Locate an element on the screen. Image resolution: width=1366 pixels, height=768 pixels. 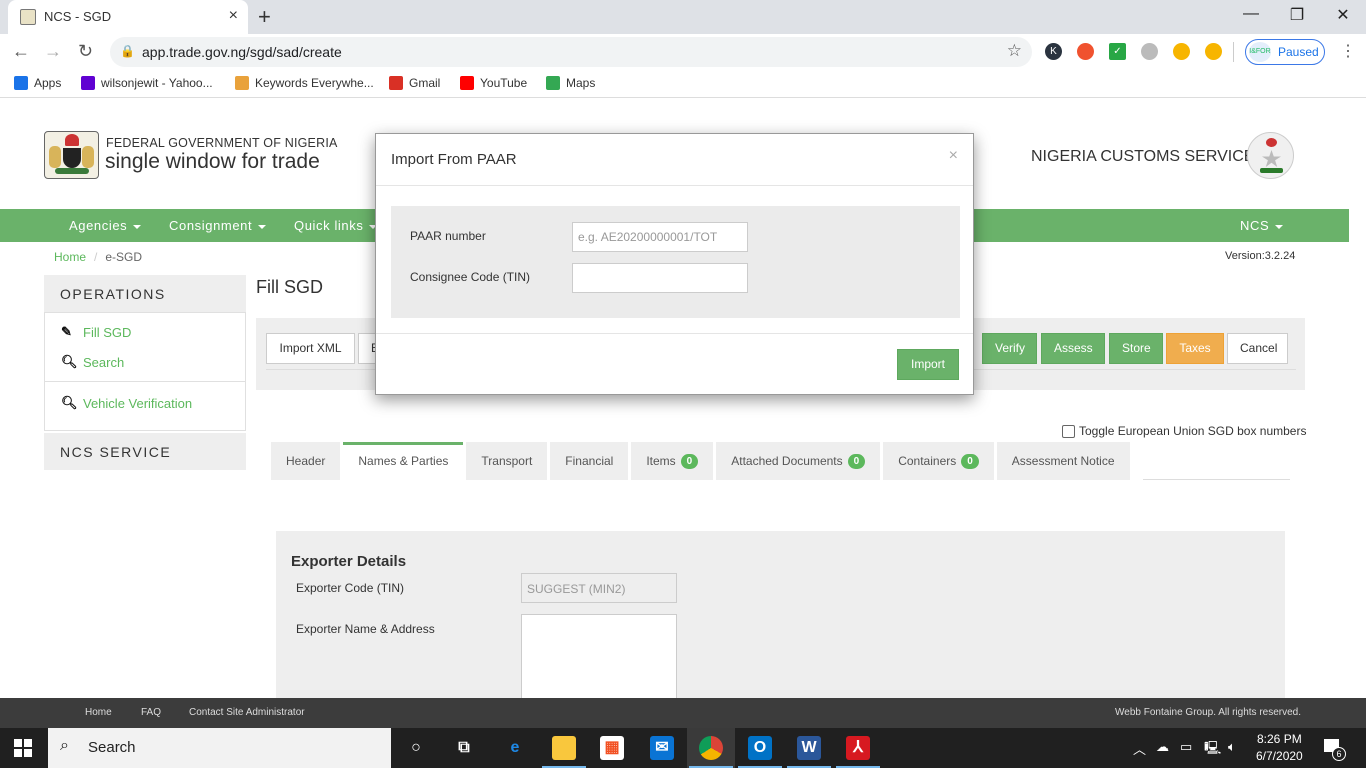
bookmark-item: Gmail is located at coordinates (414, 83).